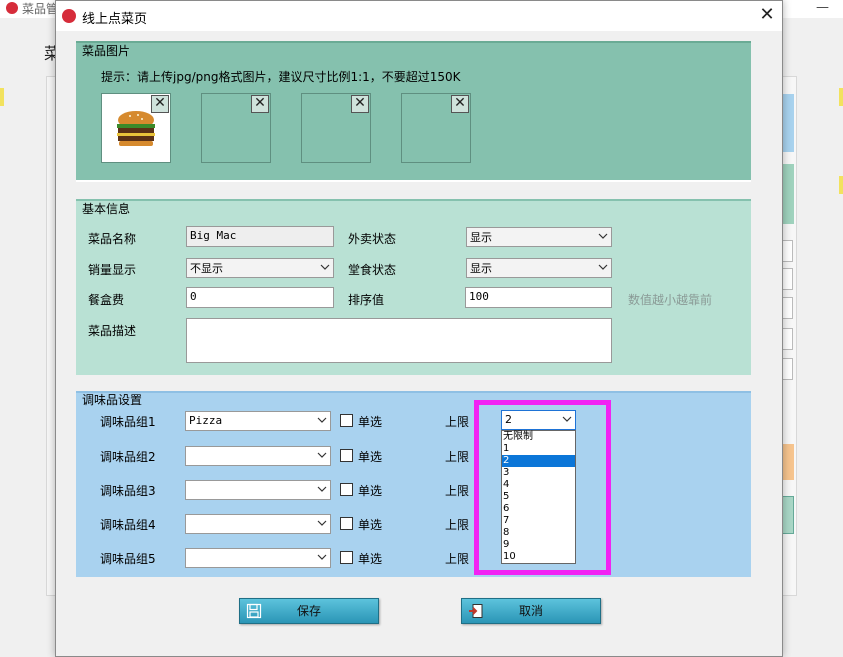 The image size is (843, 657). I want to click on condiment-group-1-select: Pizza, so click(258, 421).